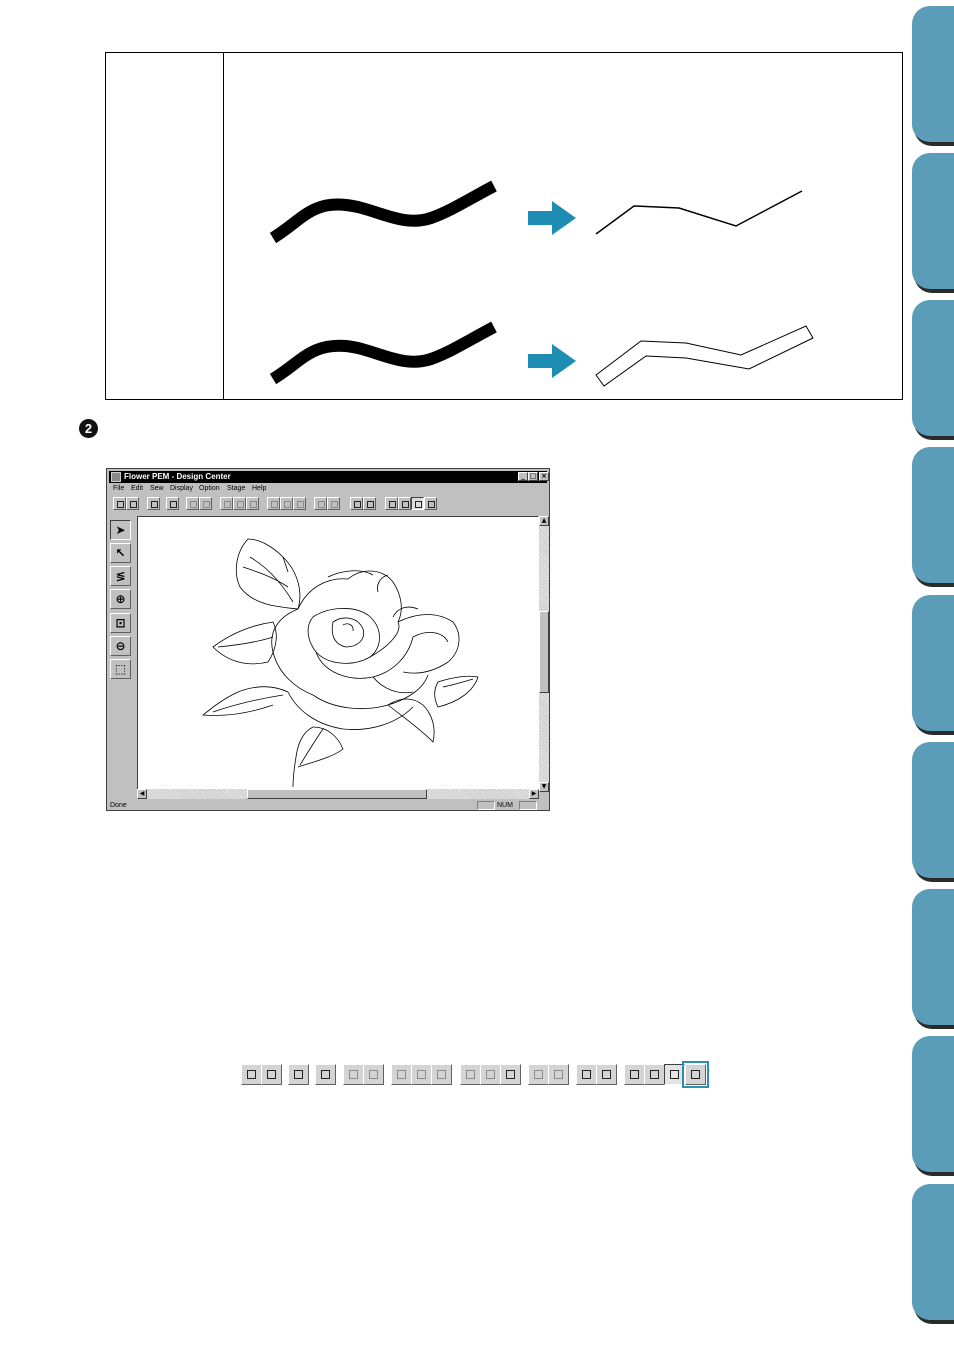 Image resolution: width=954 pixels, height=1348 pixels. Describe the element at coordinates (118, 488) in the screenshot. I see `menu-file: File` at that location.